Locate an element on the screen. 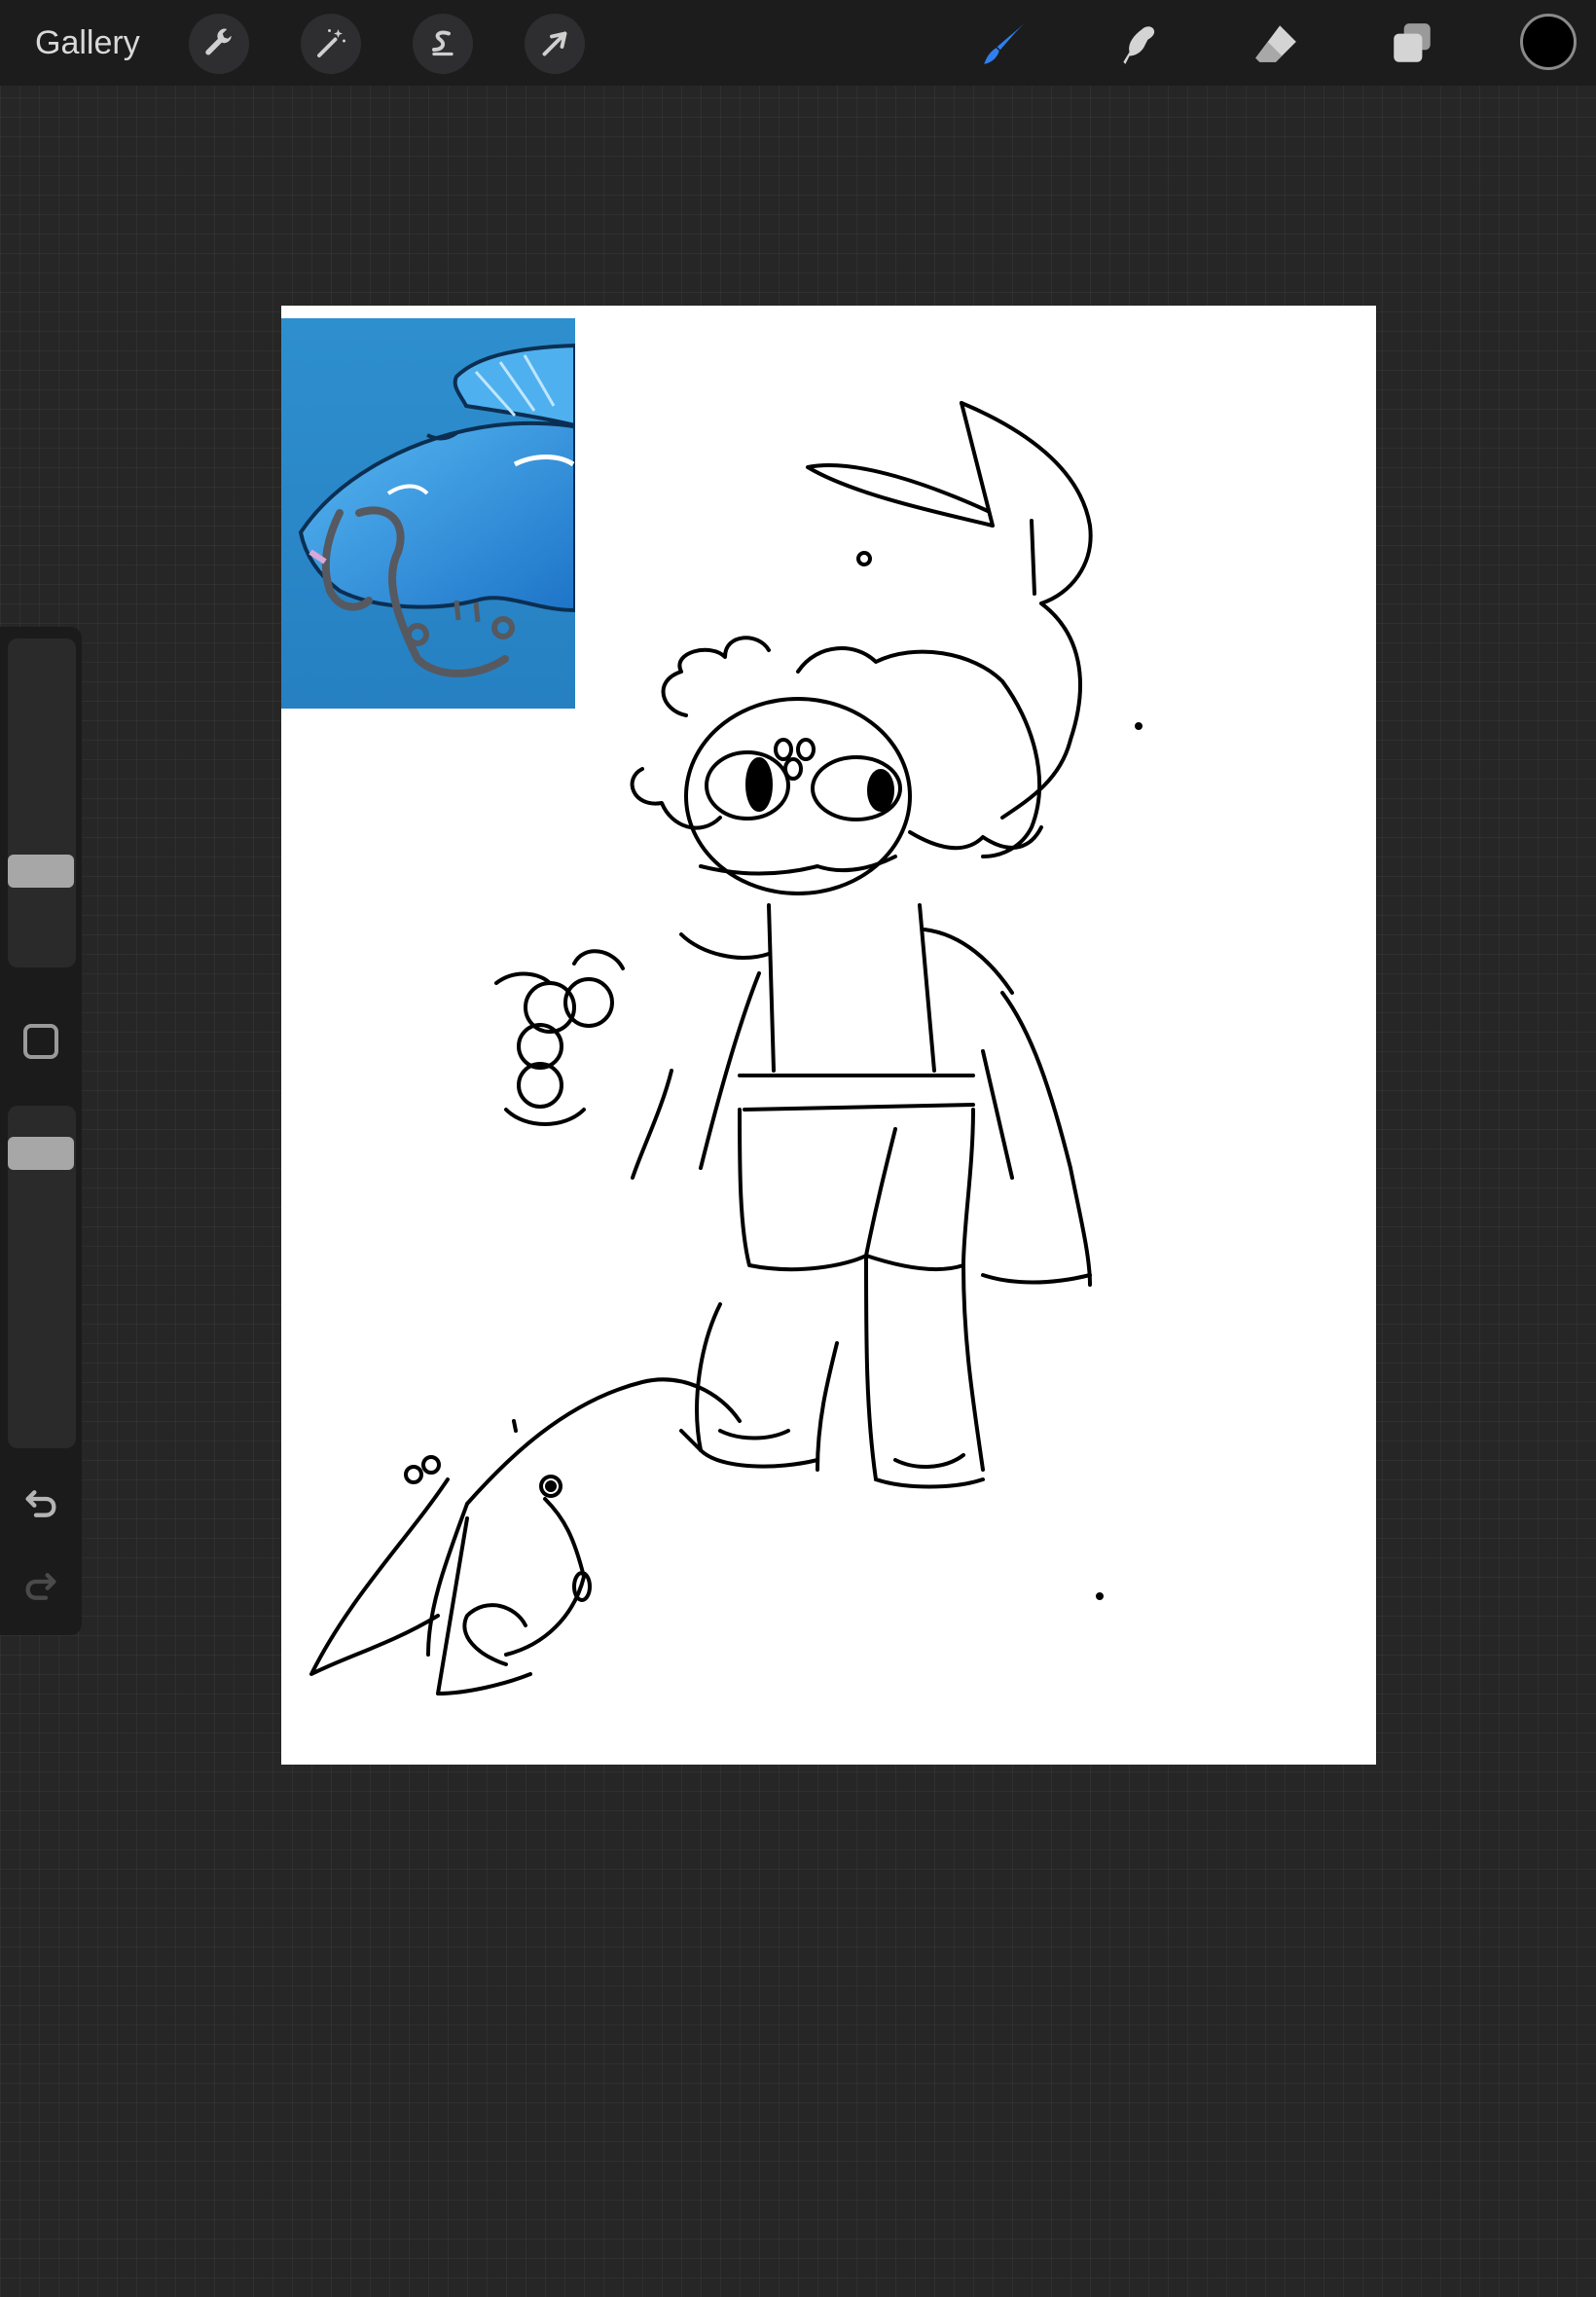  opacity-thumb is located at coordinates (41, 1153).